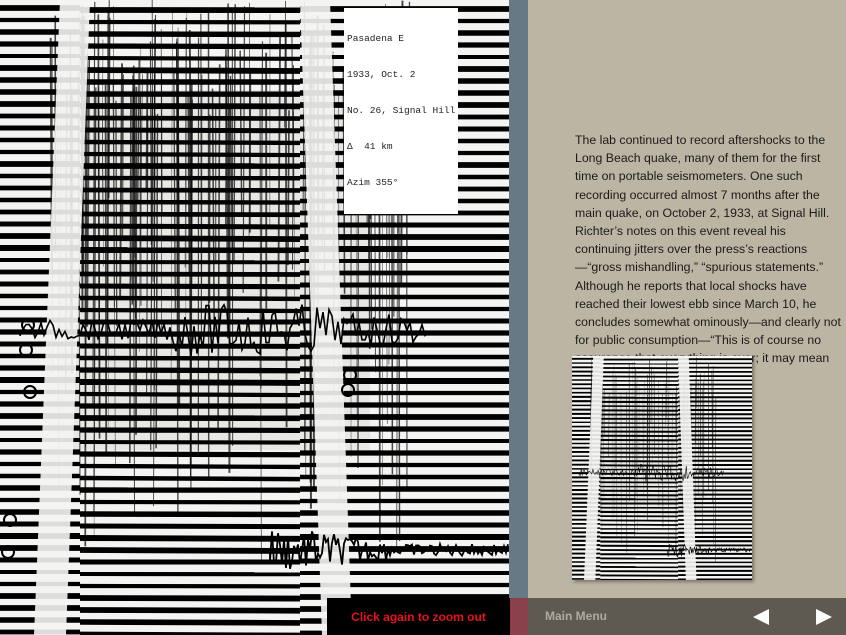 The width and height of the screenshot is (846, 635). Describe the element at coordinates (370, 146) in the screenshot. I see `stamp-line: Δ 41 km` at that location.